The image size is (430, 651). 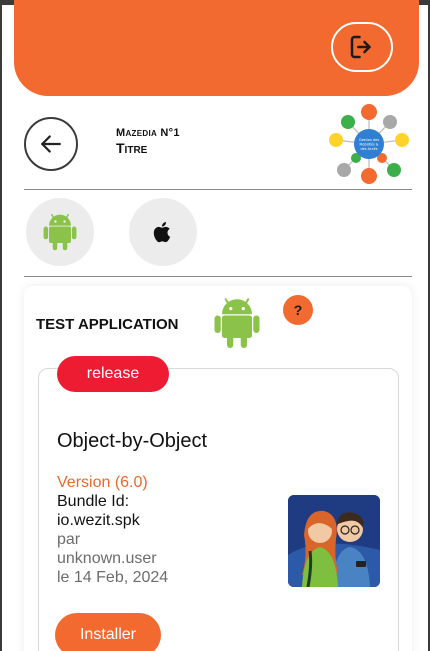 I want to click on header-subtitle: Mazedia N°1, so click(x=148, y=133).